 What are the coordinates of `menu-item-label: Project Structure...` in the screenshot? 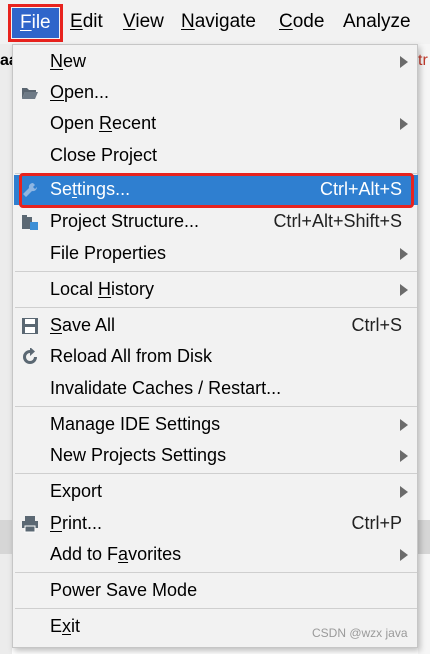 It's located at (125, 221).